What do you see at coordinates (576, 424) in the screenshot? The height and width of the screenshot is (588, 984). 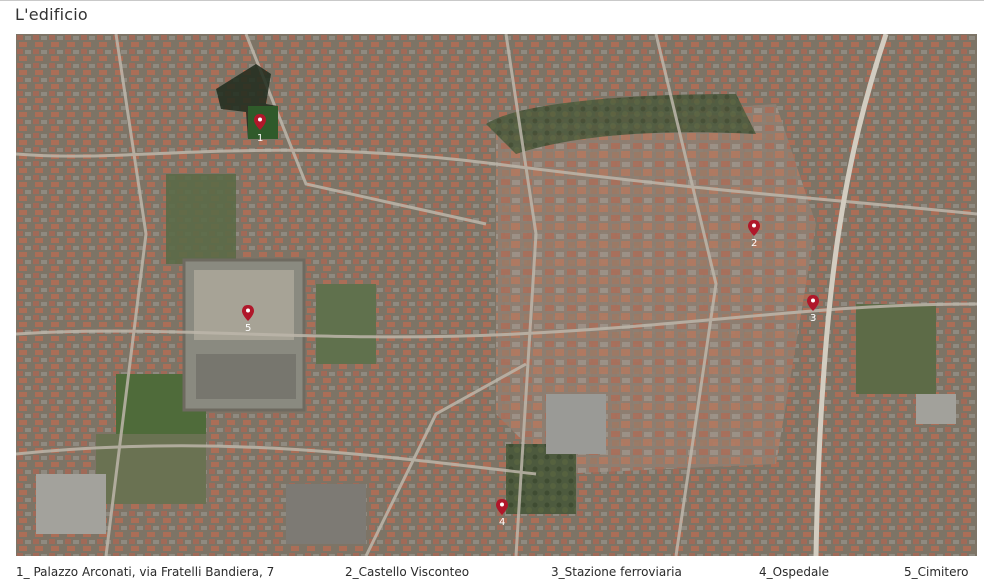 I see `hospital-block` at bounding box center [576, 424].